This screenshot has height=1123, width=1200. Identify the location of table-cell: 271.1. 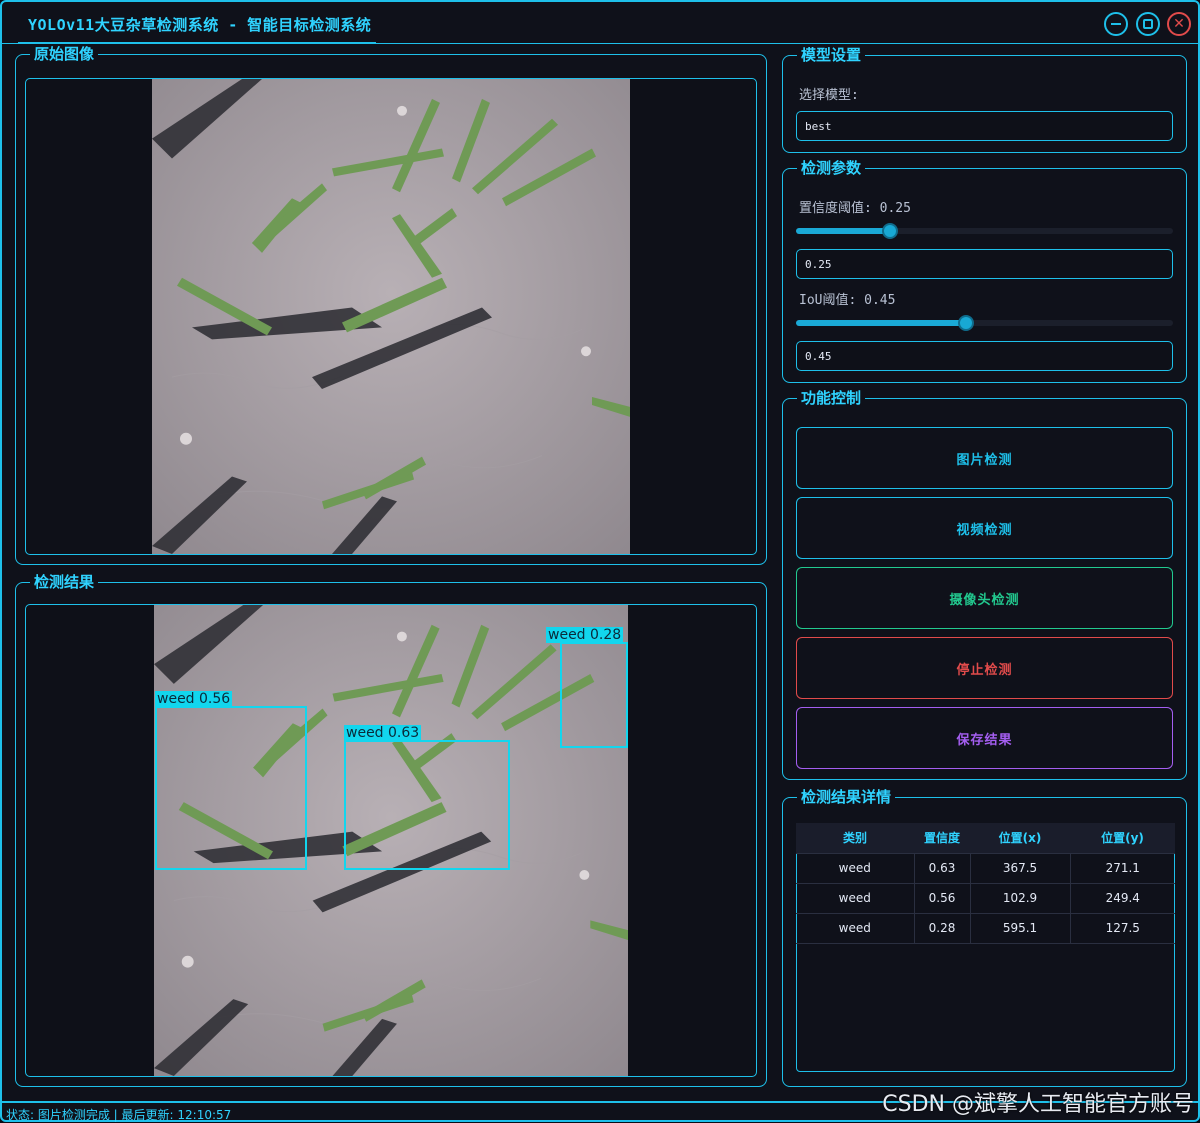
(1122, 868).